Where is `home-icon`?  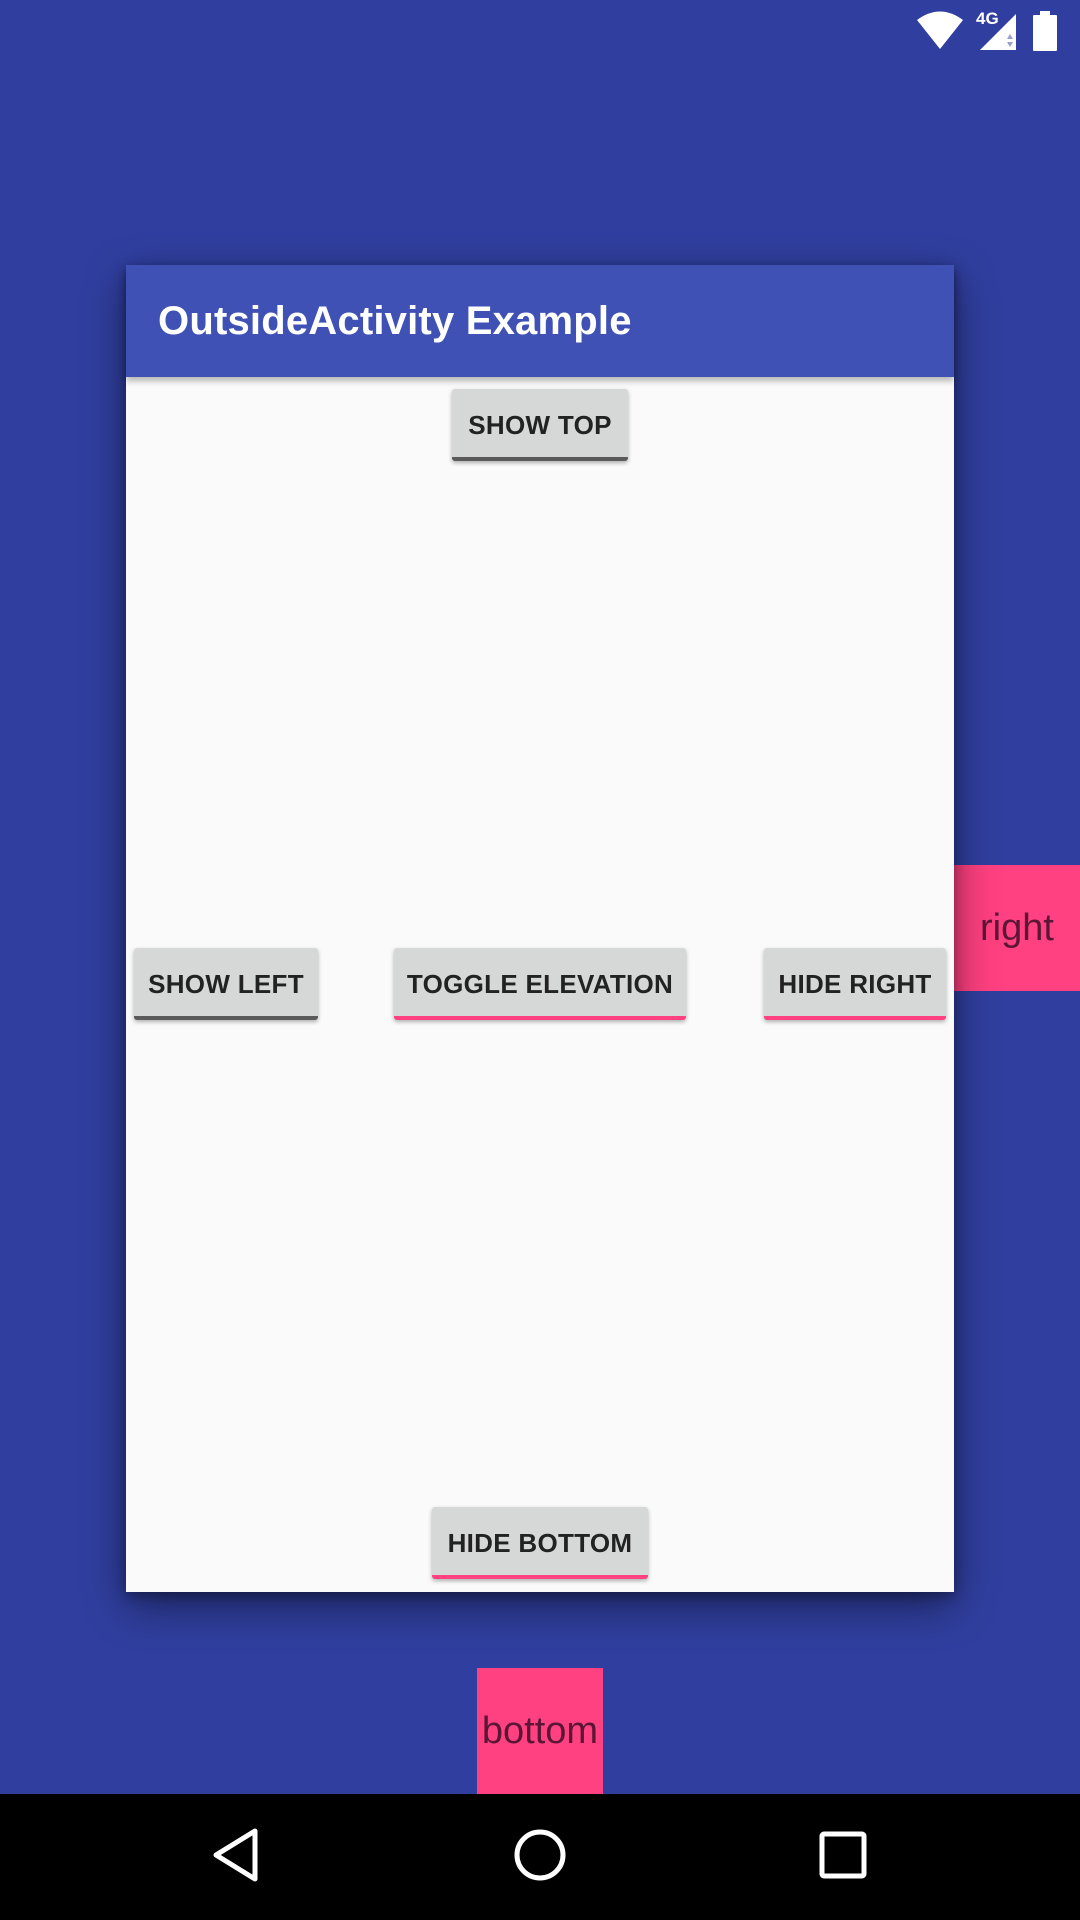 home-icon is located at coordinates (540, 1857).